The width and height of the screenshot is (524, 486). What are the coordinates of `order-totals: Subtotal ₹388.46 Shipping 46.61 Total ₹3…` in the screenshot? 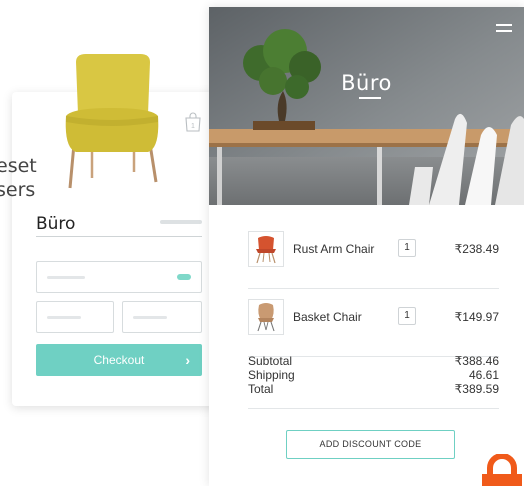 It's located at (373, 381).